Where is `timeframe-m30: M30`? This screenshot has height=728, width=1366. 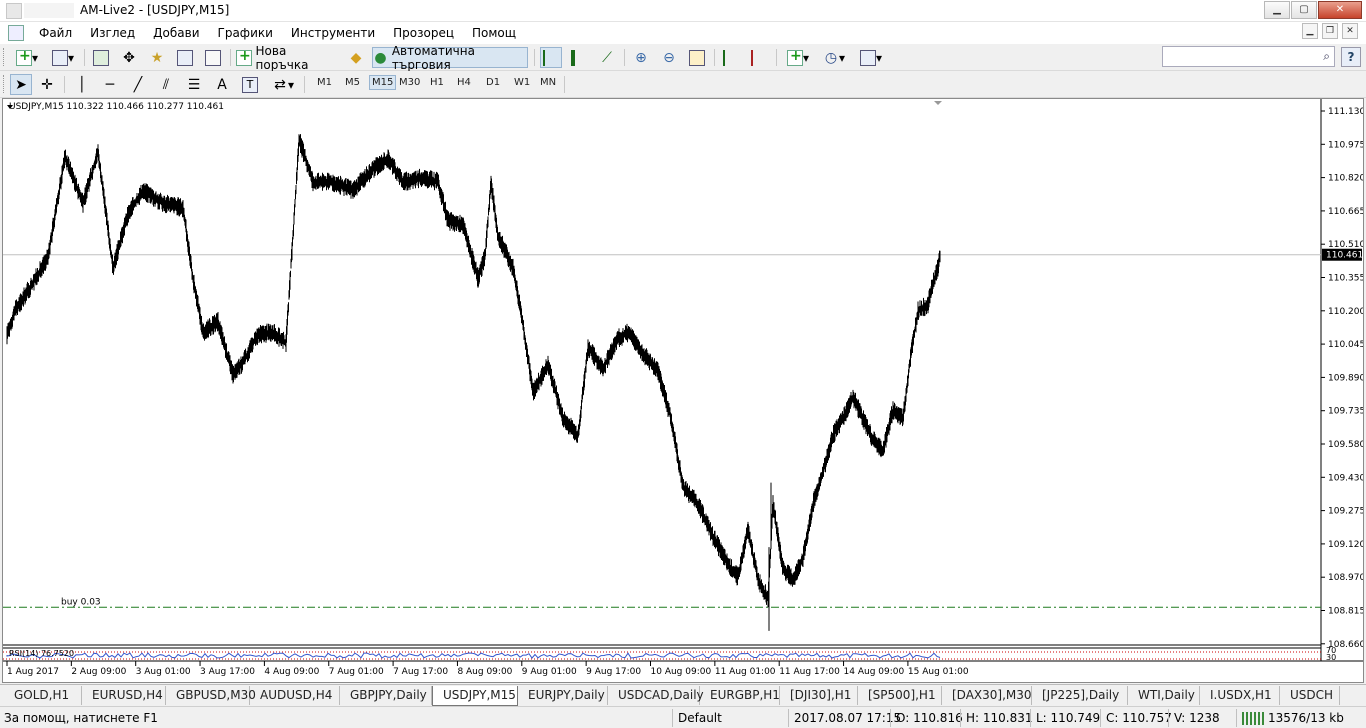
timeframe-m30: M30 is located at coordinates (409, 82).